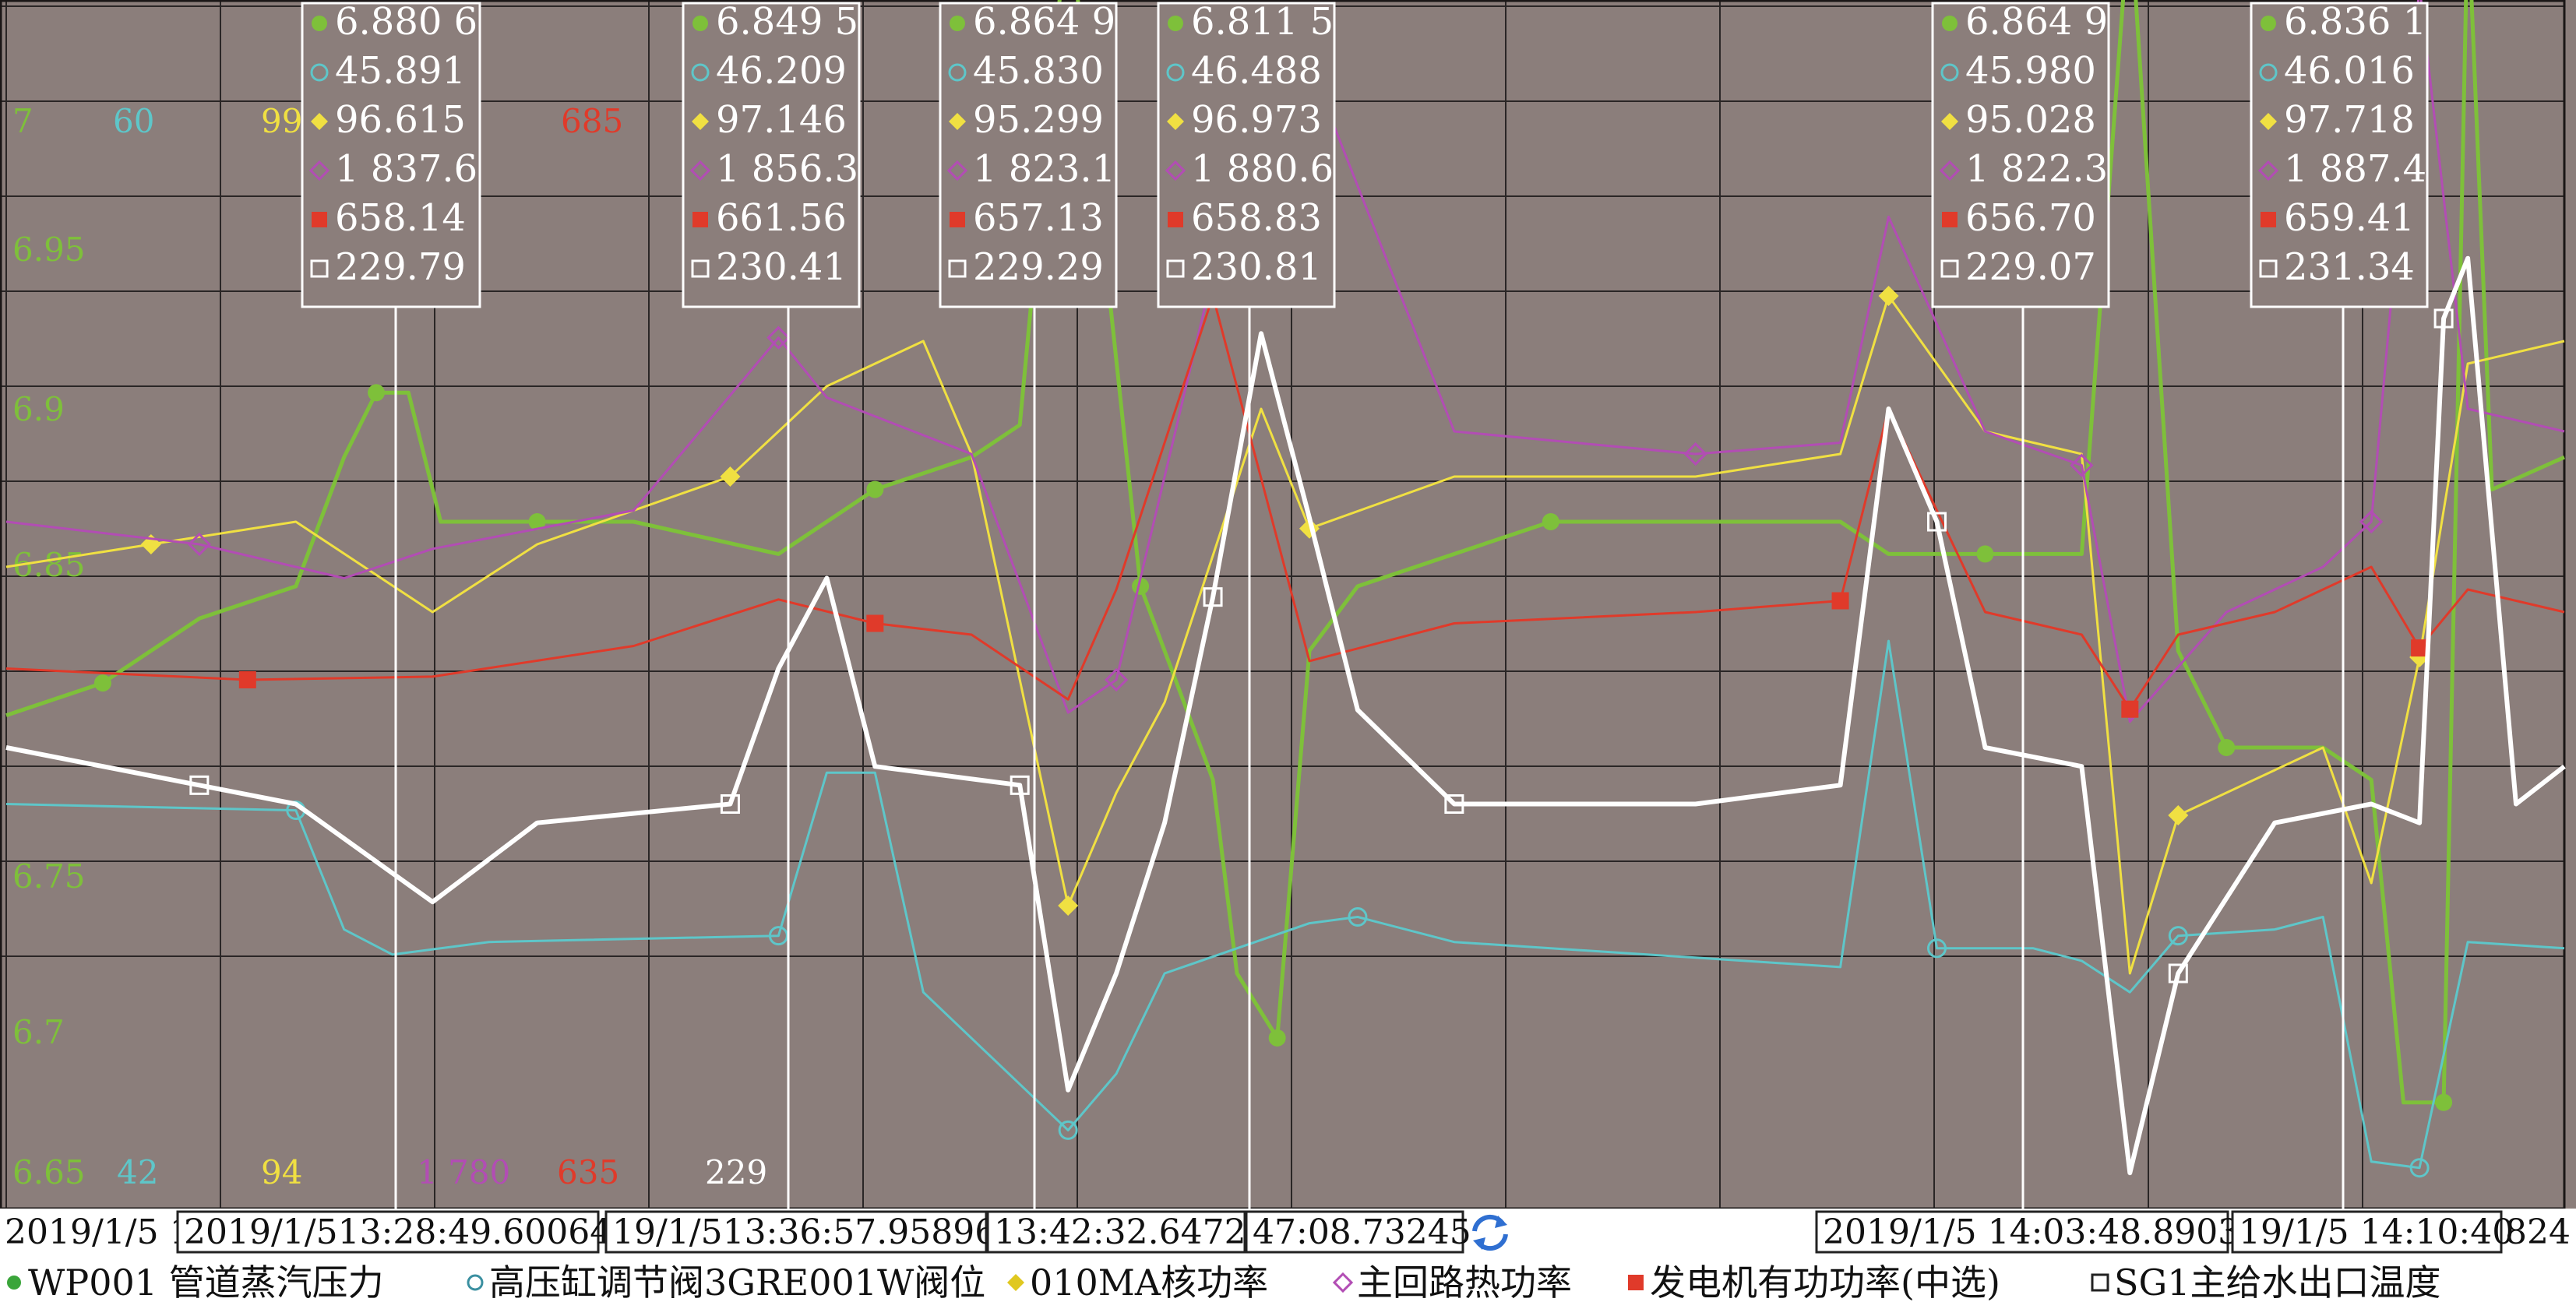 This screenshot has width=2576, height=1302. I want to click on cursor-value: 1 822.3, so click(2037, 169).